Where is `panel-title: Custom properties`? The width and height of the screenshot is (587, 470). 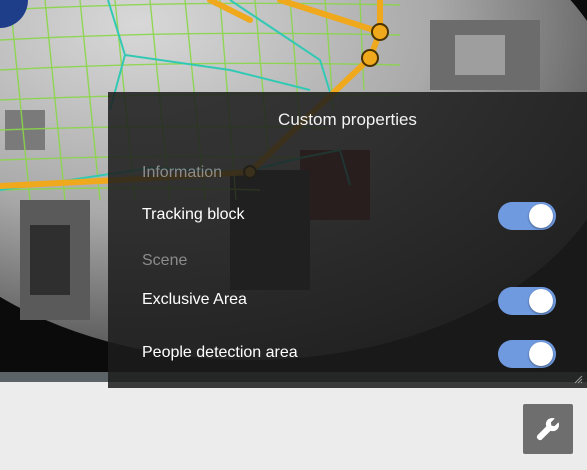 panel-title: Custom properties is located at coordinates (347, 119).